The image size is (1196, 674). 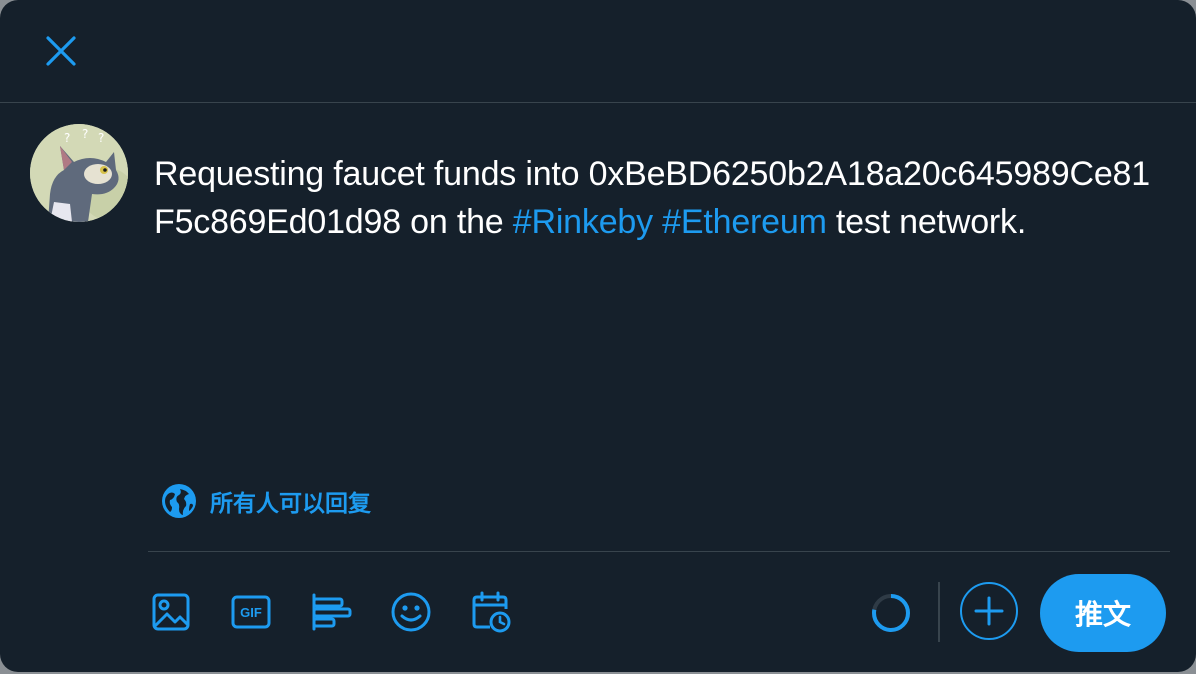 I want to click on image-icon, so click(x=171, y=612).